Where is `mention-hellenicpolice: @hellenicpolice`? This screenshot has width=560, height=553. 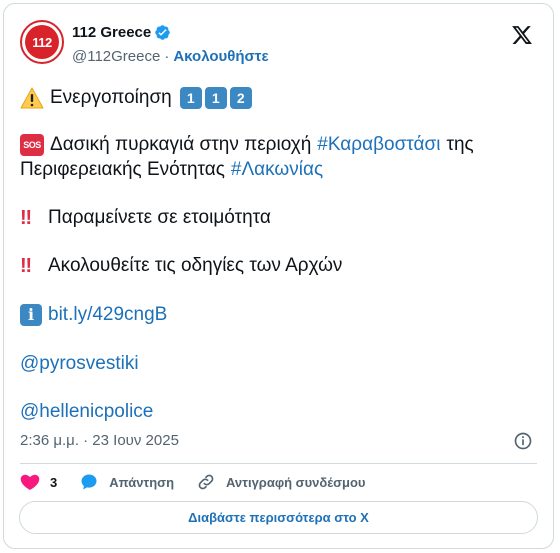
mention-hellenicpolice: @hellenicpolice is located at coordinates (86, 412).